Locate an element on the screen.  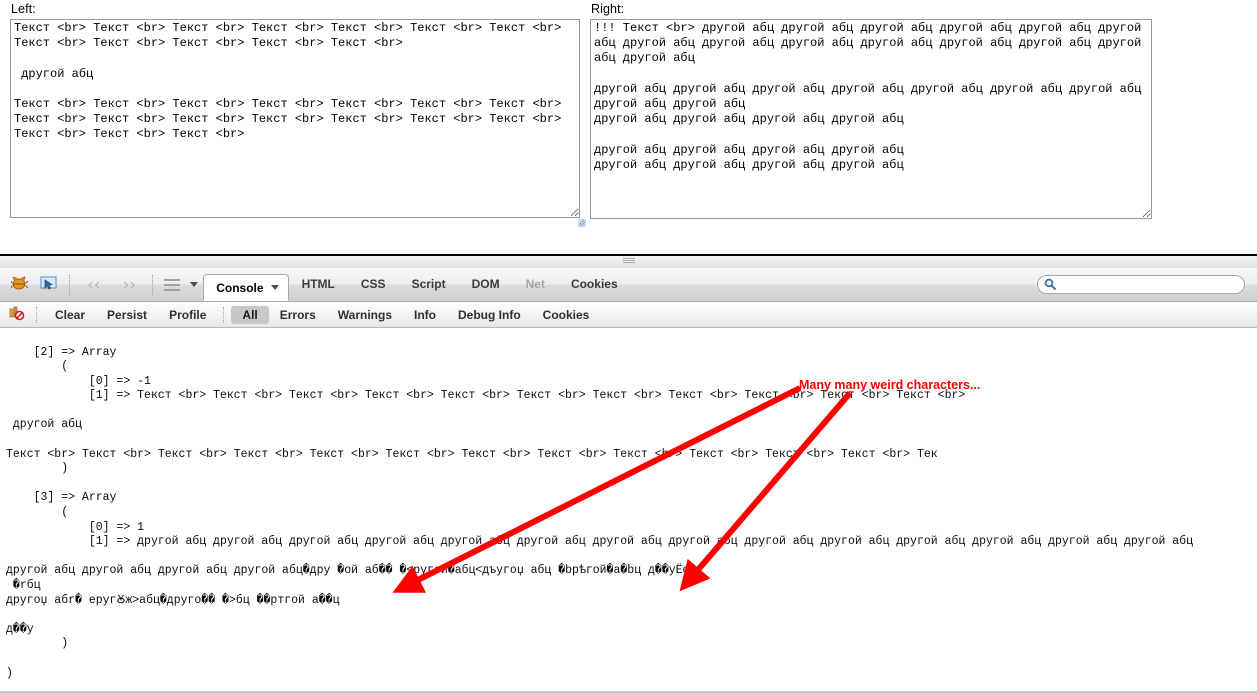
clear-button: Clear is located at coordinates (70, 315).